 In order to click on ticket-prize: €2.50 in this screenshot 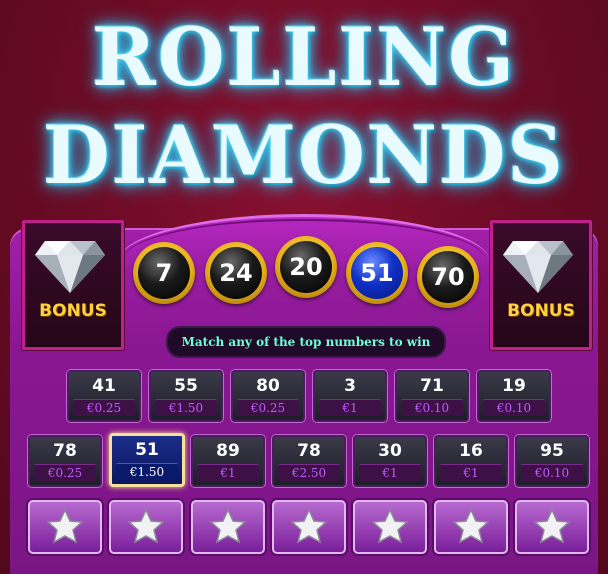, I will do `click(309, 472)`.